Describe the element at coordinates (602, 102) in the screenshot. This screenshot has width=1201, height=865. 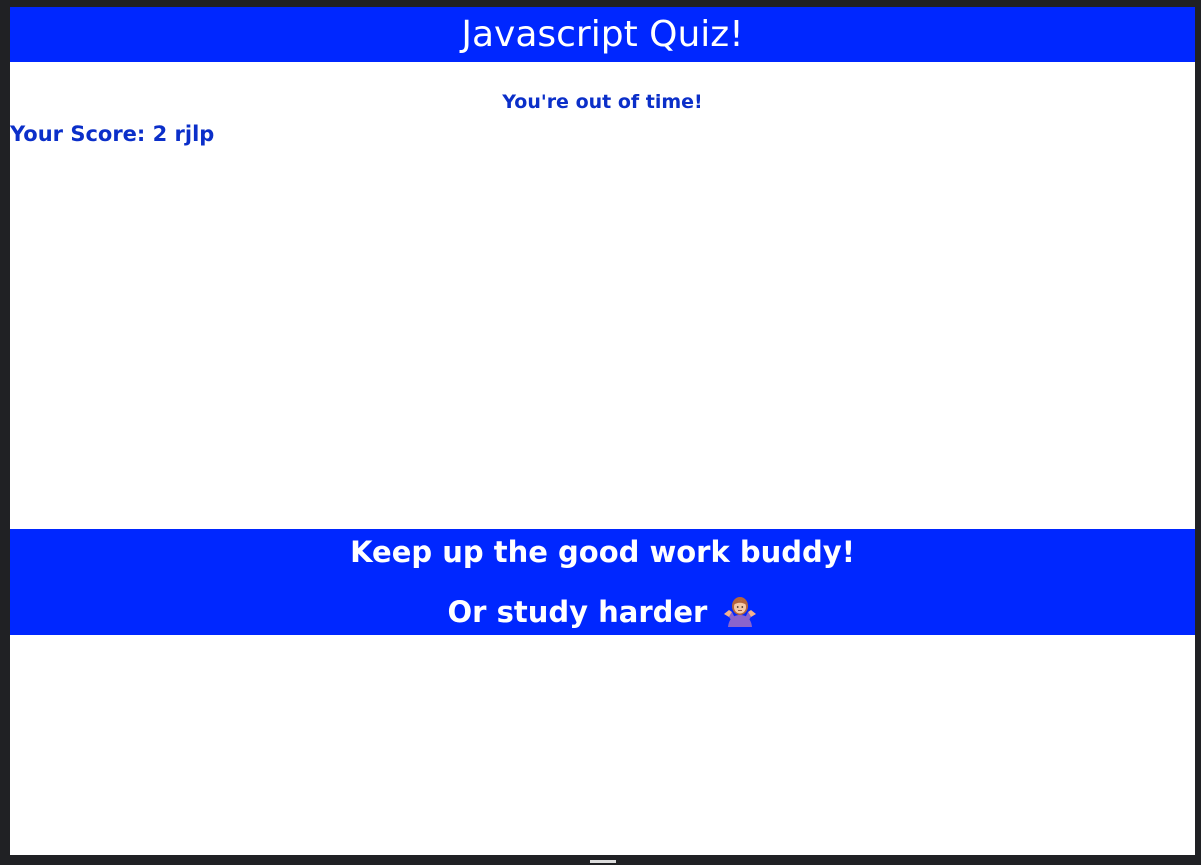
I see `timeout-message: You're out of time!` at that location.